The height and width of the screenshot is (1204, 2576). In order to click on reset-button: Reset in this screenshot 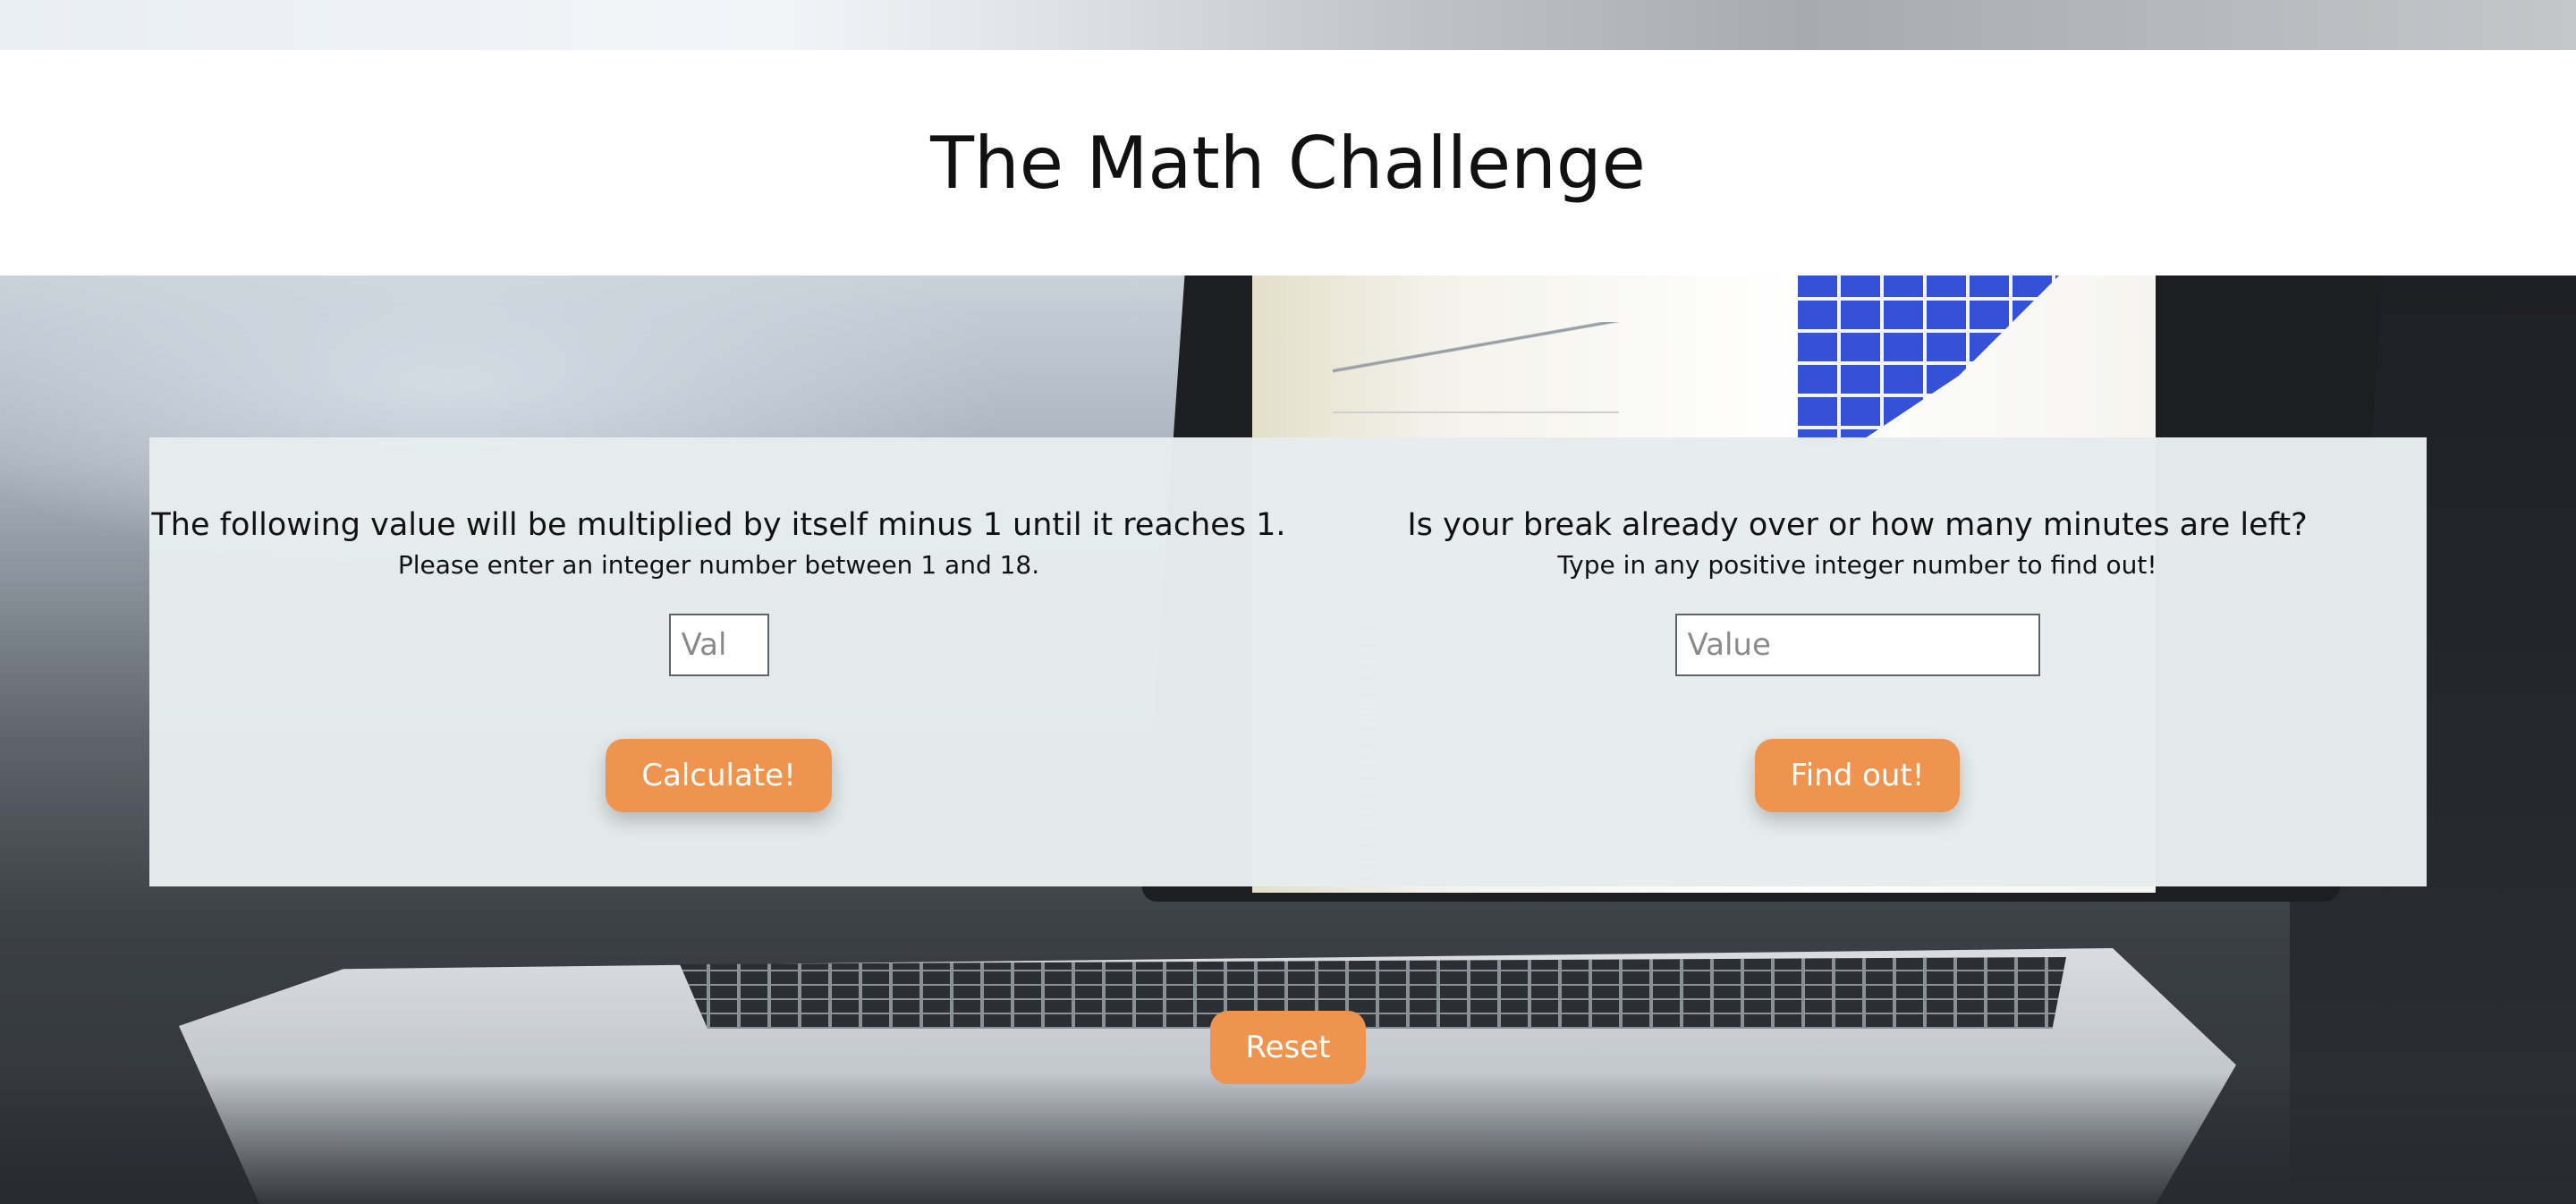, I will do `click(1288, 1048)`.